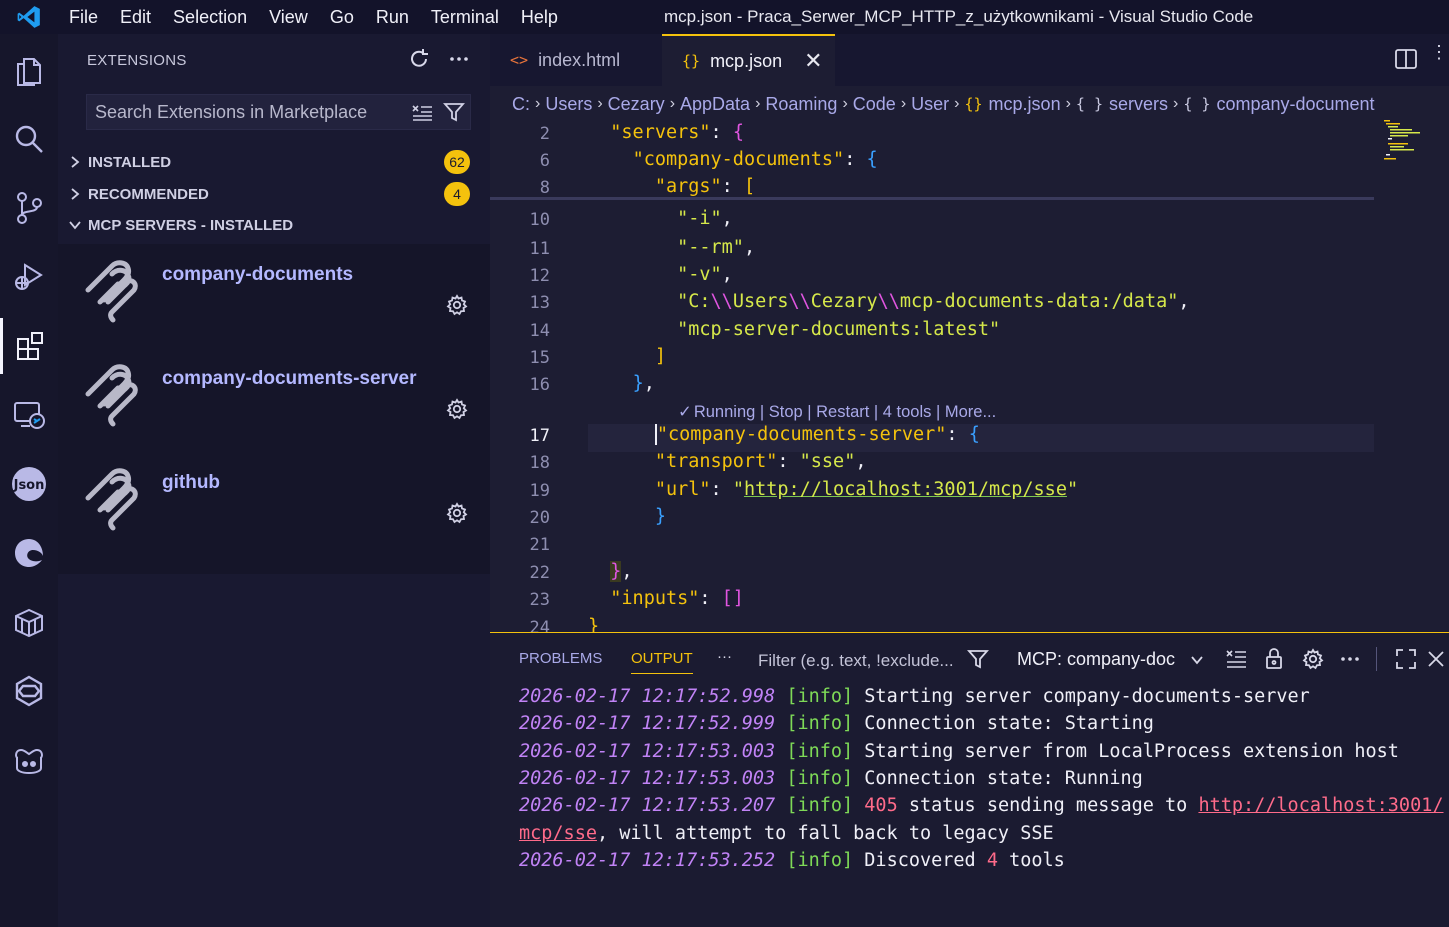  What do you see at coordinates (1436, 661) in the screenshot?
I see `close-panel-icon` at bounding box center [1436, 661].